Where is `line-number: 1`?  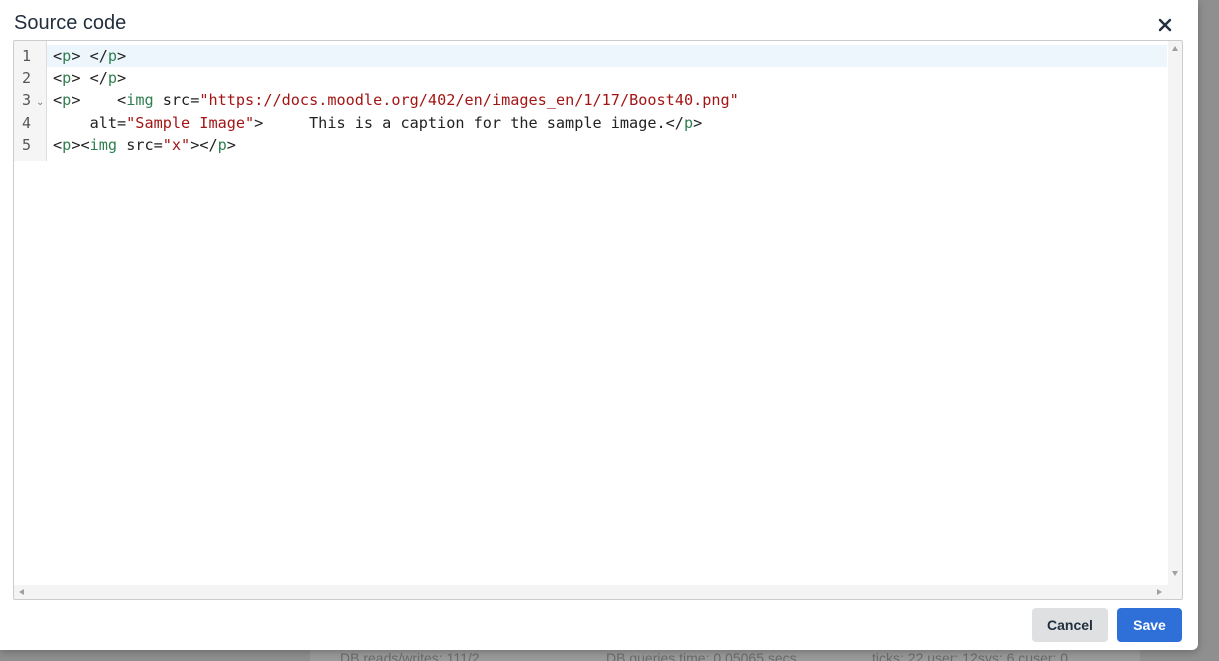 line-number: 1 is located at coordinates (27, 56).